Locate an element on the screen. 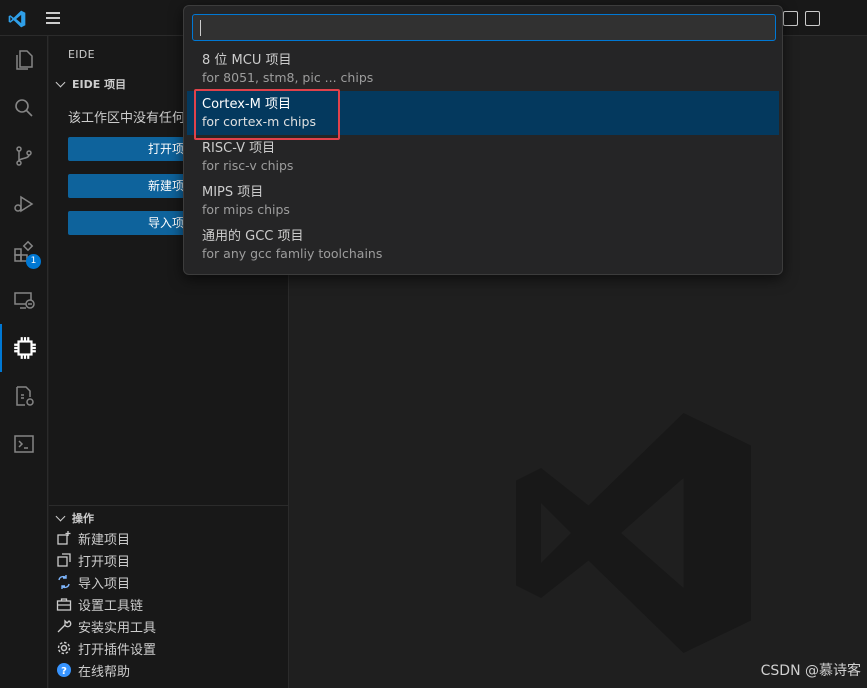 This screenshot has width=867, height=688. help-icon: ? is located at coordinates (63, 670).